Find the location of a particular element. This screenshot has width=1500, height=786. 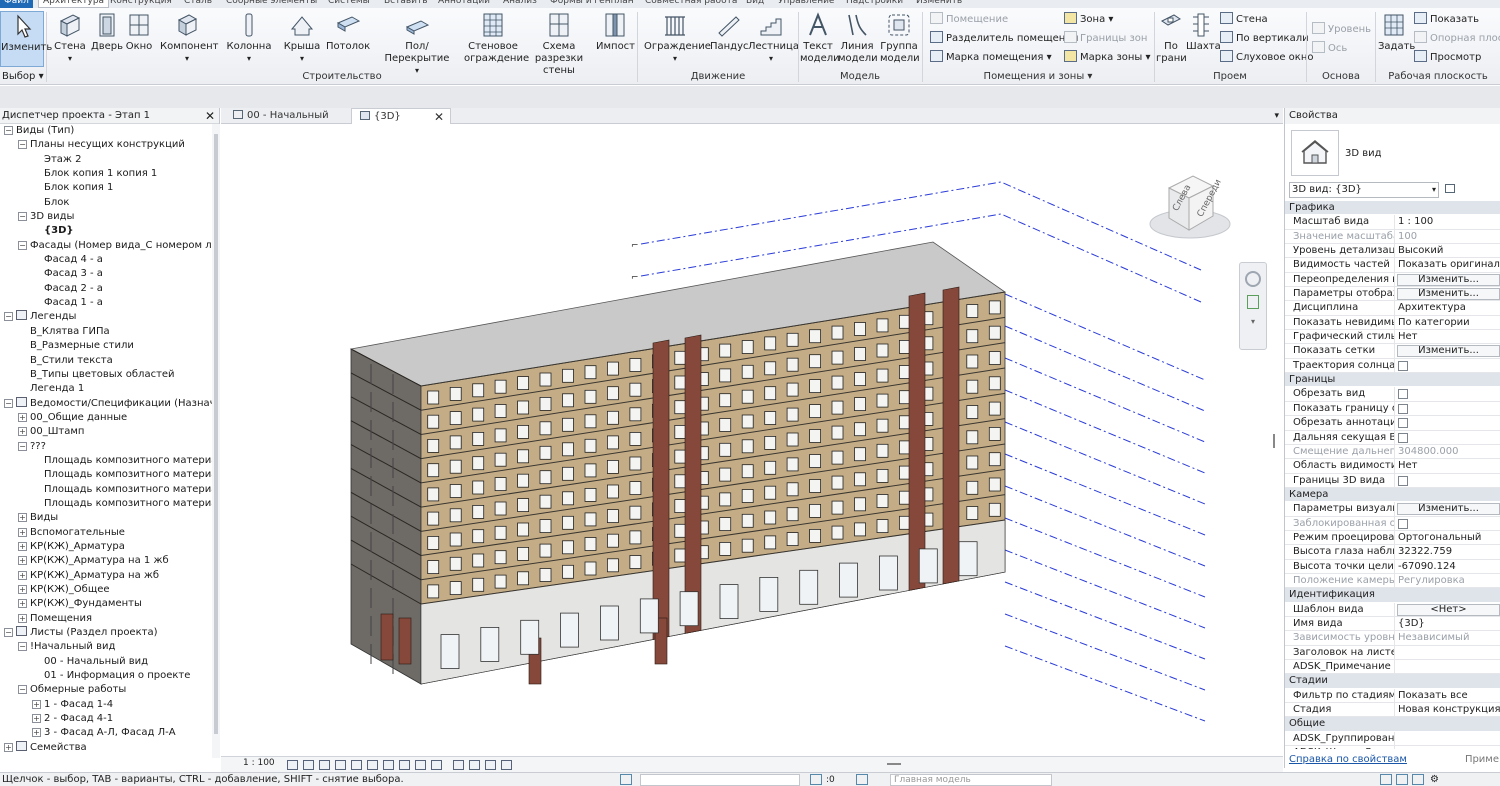

scroll-handle is located at coordinates (894, 764).